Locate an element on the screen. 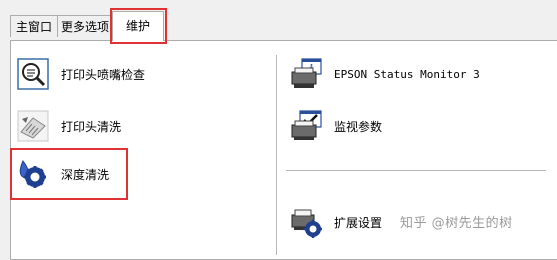 The width and height of the screenshot is (557, 260). right-divider is located at coordinates (416, 170).